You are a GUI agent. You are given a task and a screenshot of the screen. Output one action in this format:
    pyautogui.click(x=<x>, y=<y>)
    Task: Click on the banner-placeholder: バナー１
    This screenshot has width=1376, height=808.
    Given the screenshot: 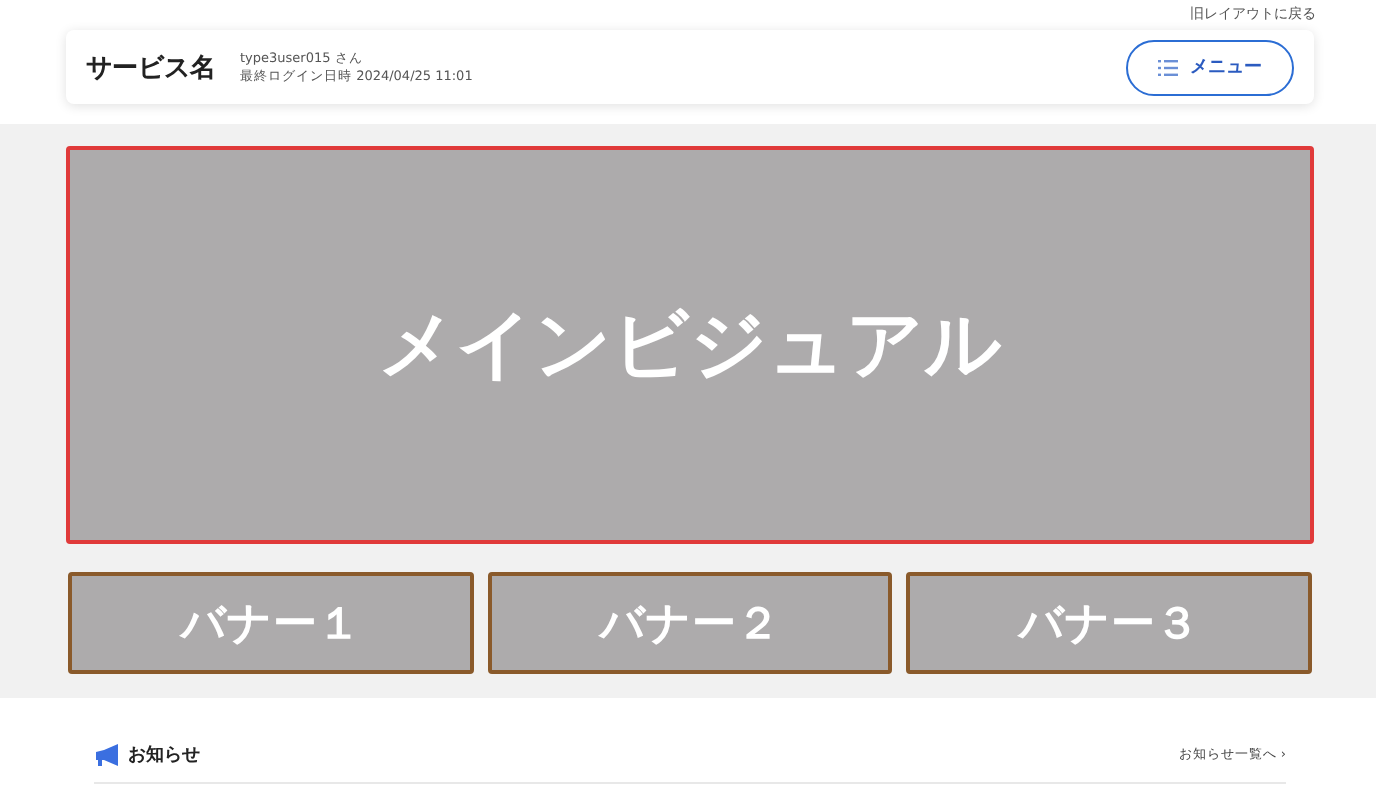 What is the action you would take?
    pyautogui.click(x=271, y=623)
    